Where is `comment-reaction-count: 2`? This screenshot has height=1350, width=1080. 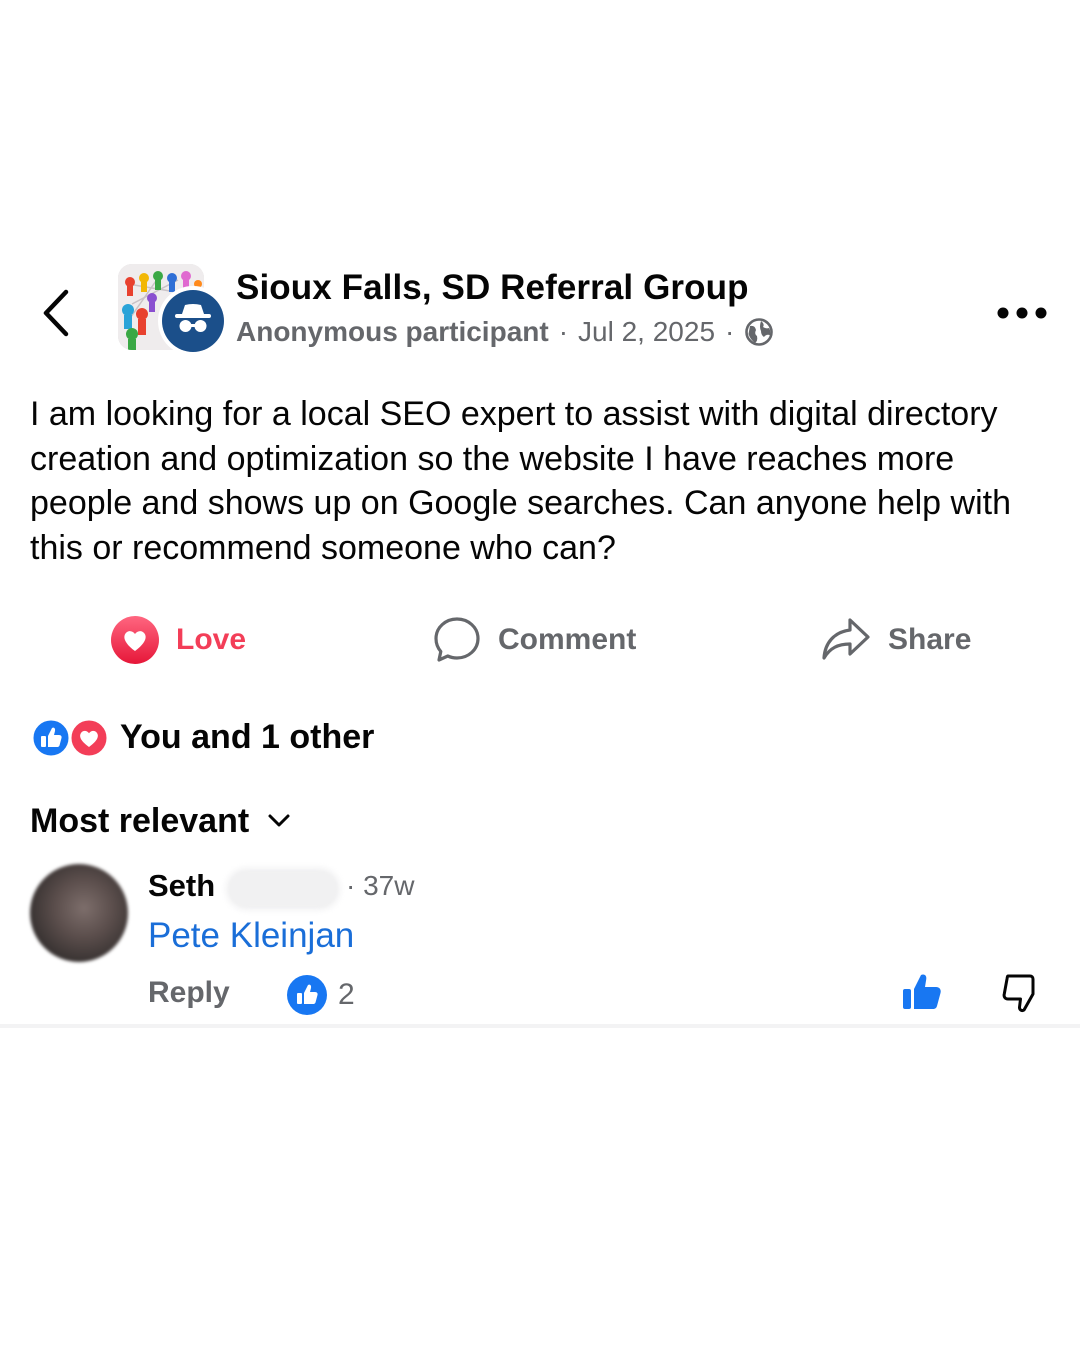
comment-reaction-count: 2 is located at coordinates (320, 995).